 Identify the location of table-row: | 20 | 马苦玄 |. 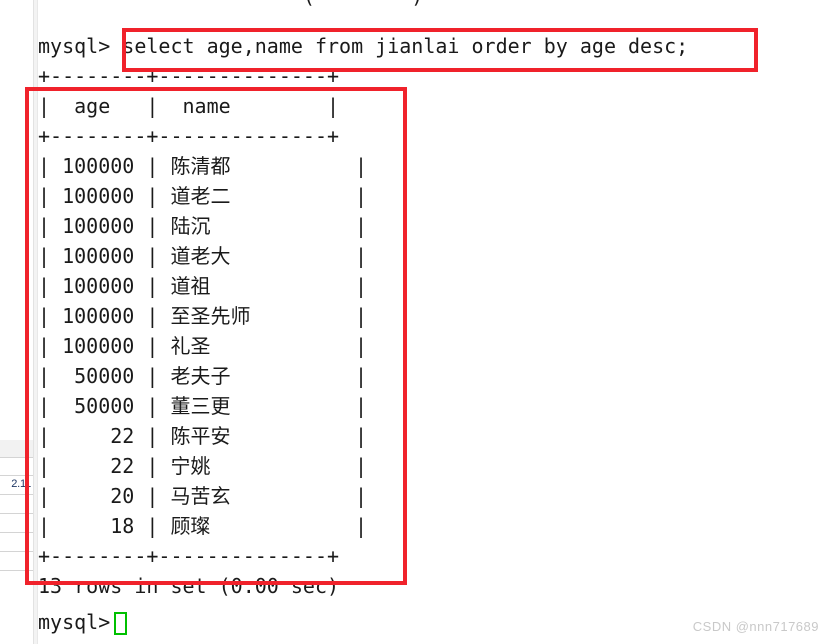
(202, 496).